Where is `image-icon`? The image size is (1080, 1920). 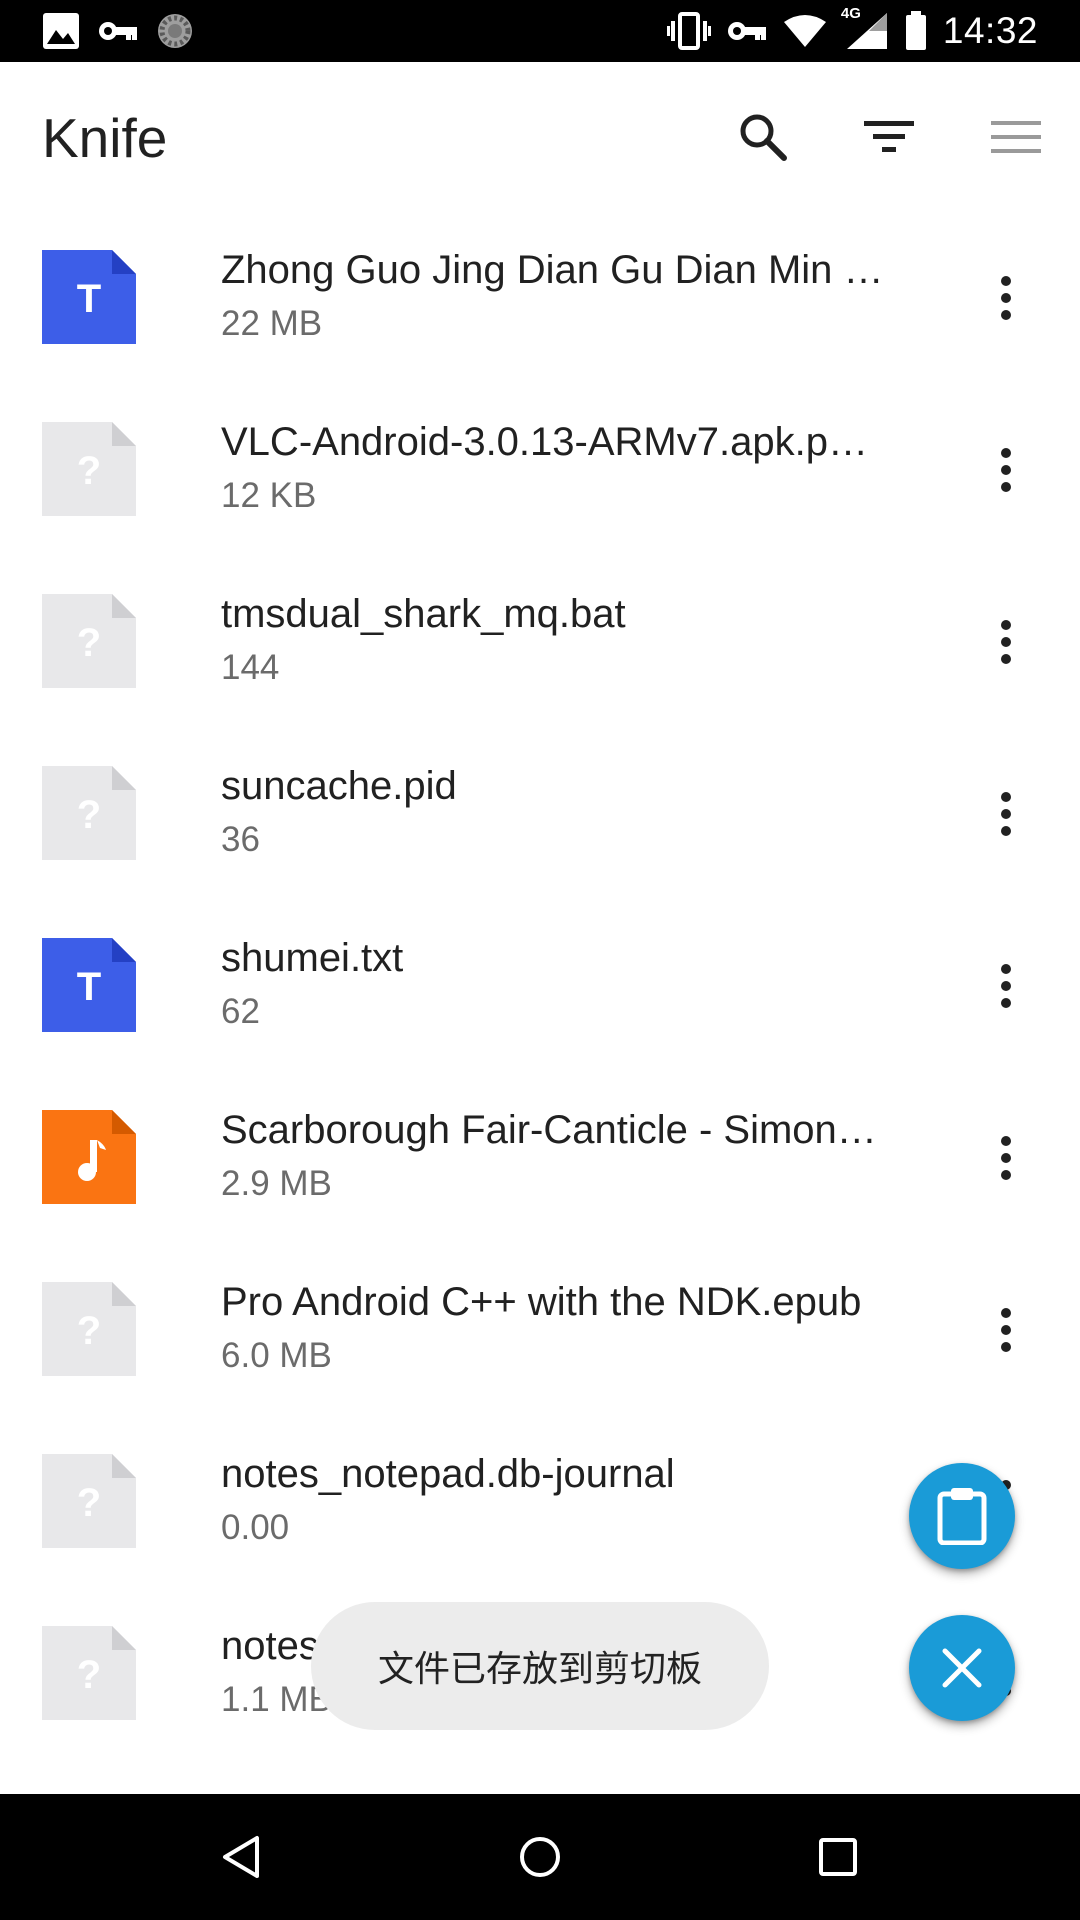
image-icon is located at coordinates (61, 31).